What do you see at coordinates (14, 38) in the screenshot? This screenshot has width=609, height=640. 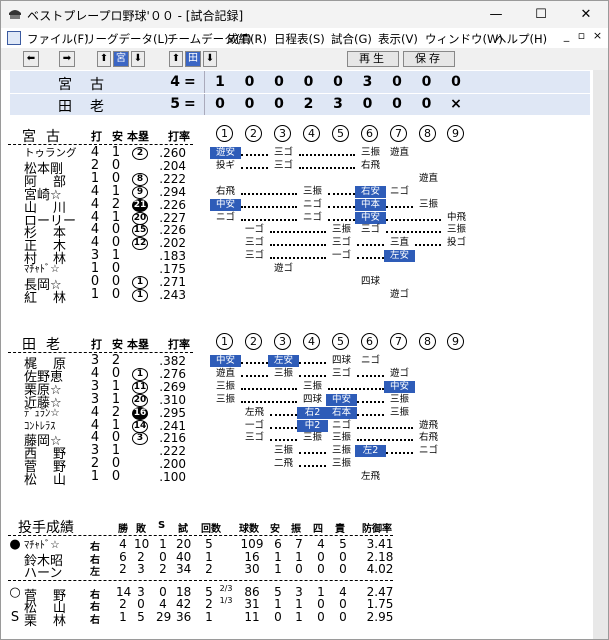 I see `document-icon` at bounding box center [14, 38].